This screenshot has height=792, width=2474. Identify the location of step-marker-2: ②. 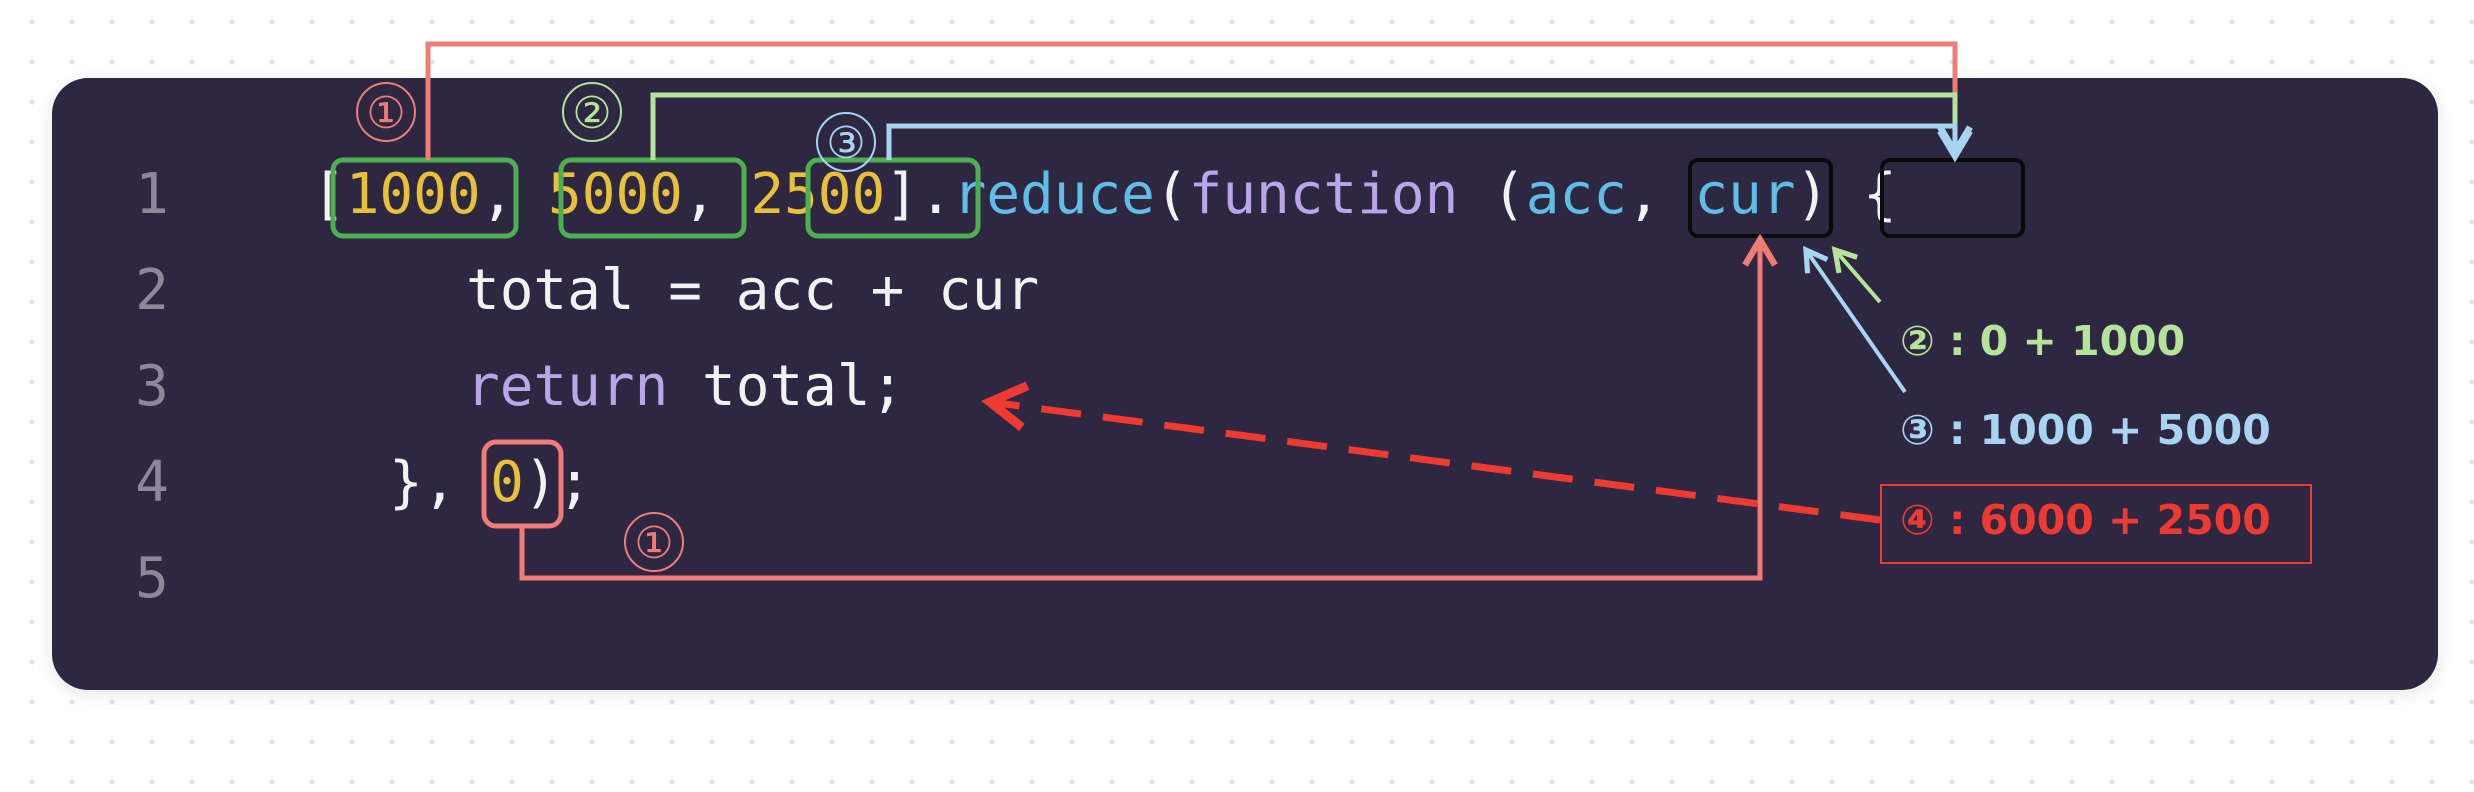
(592, 112).